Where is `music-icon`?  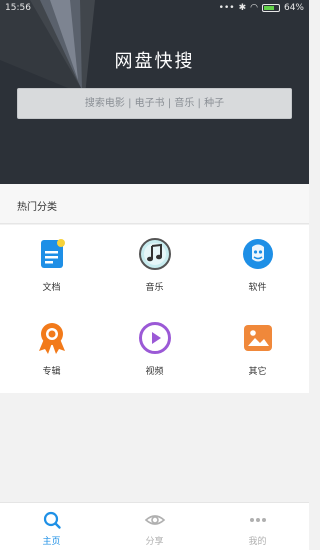
music-icon is located at coordinates (154, 254).